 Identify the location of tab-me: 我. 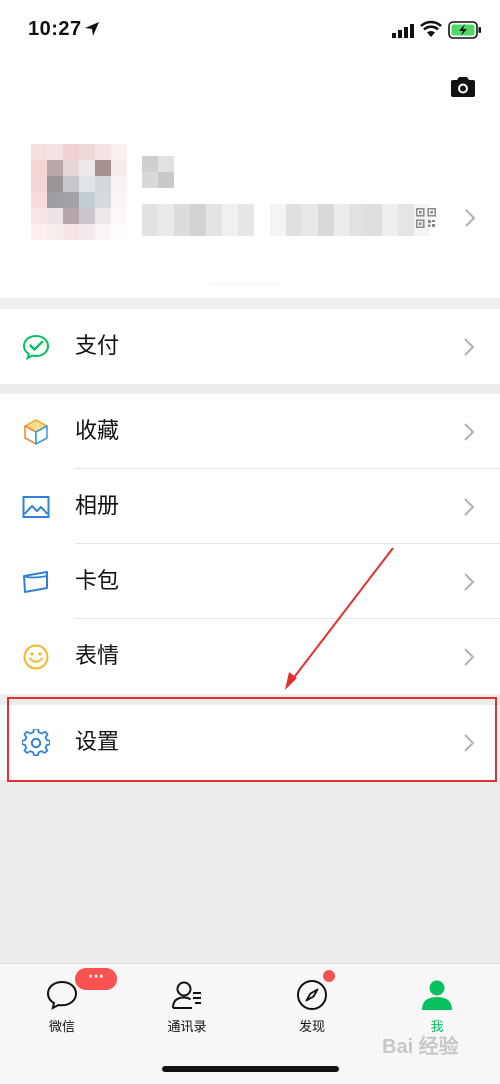
(437, 1008).